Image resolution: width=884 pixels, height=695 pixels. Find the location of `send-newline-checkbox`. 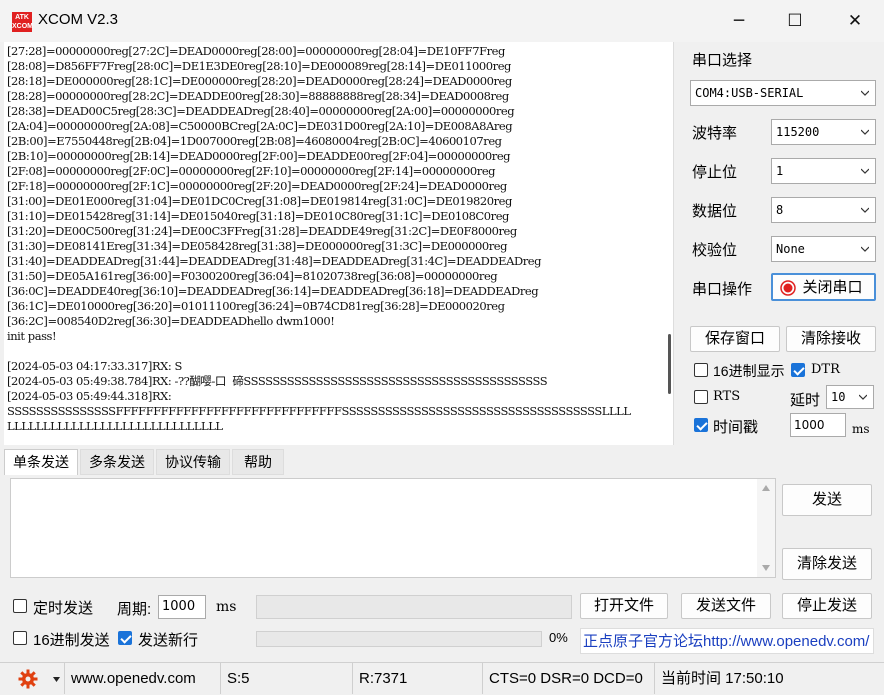

send-newline-checkbox is located at coordinates (125, 638).